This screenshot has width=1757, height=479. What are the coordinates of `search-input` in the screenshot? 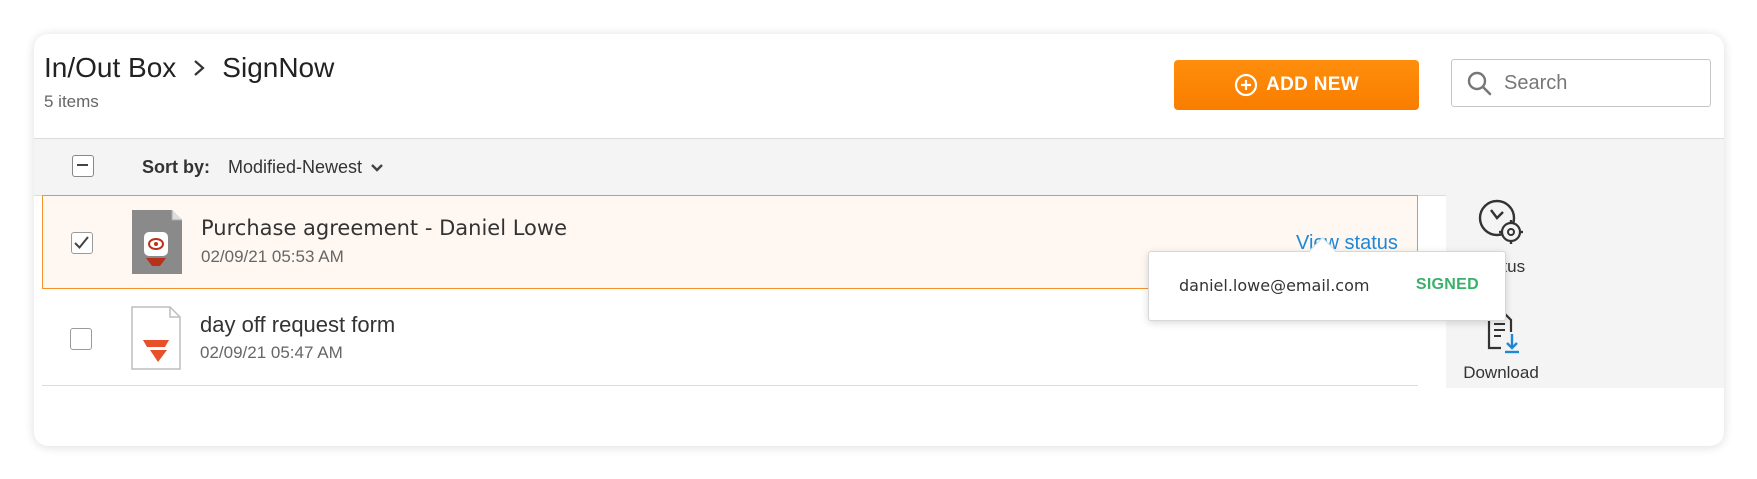 It's located at (1599, 83).